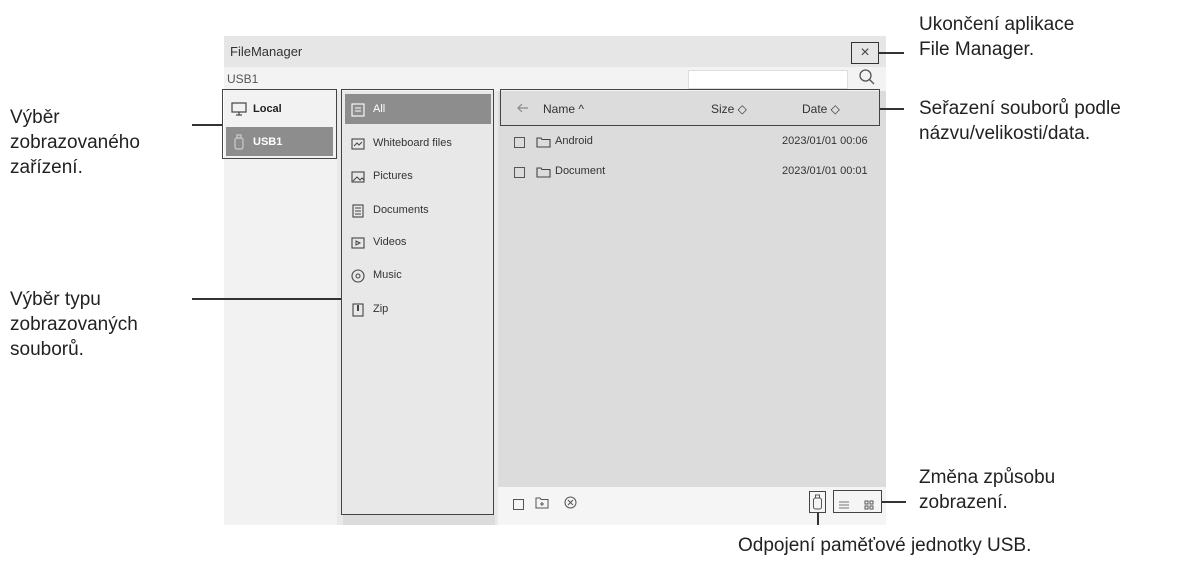  Describe the element at coordinates (35, 117) in the screenshot. I see `note-device-line1: Výběr` at that location.